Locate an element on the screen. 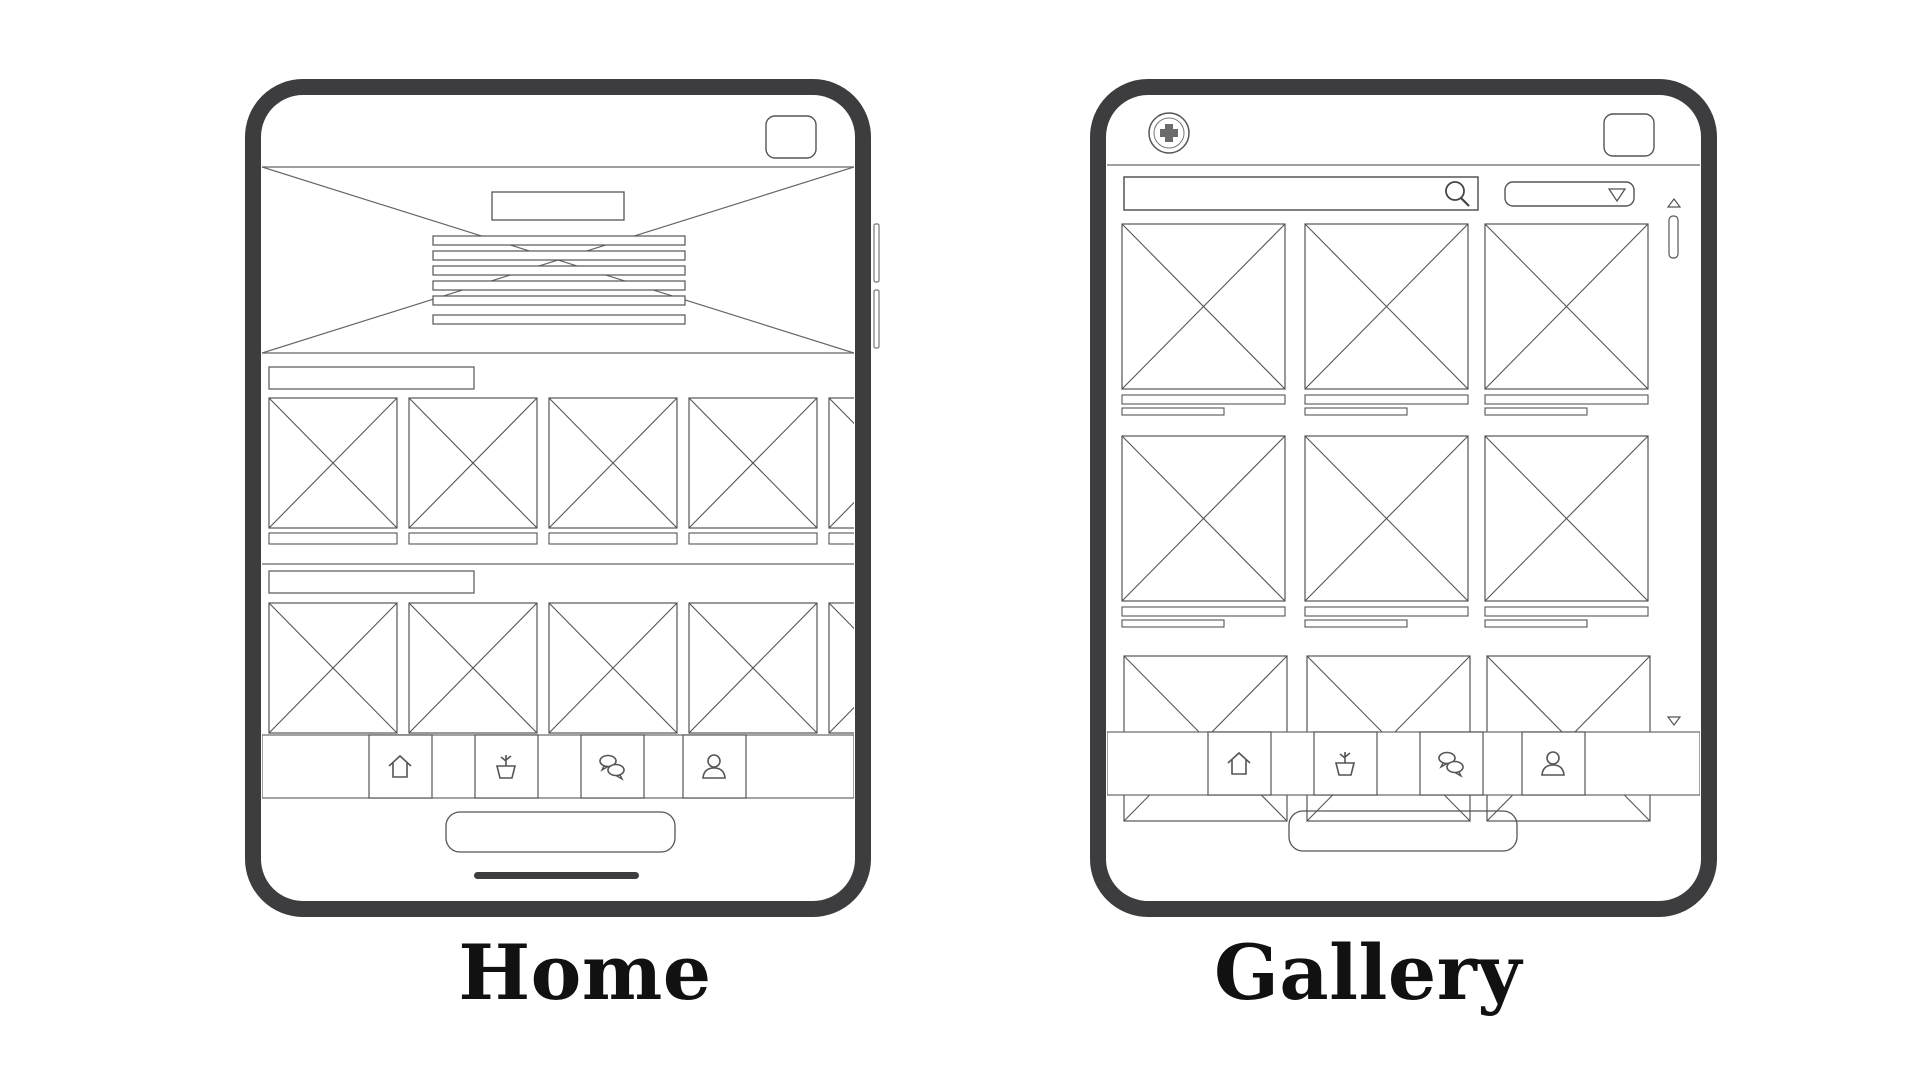 The image size is (1920, 1084). search-input is located at coordinates (1301, 193).